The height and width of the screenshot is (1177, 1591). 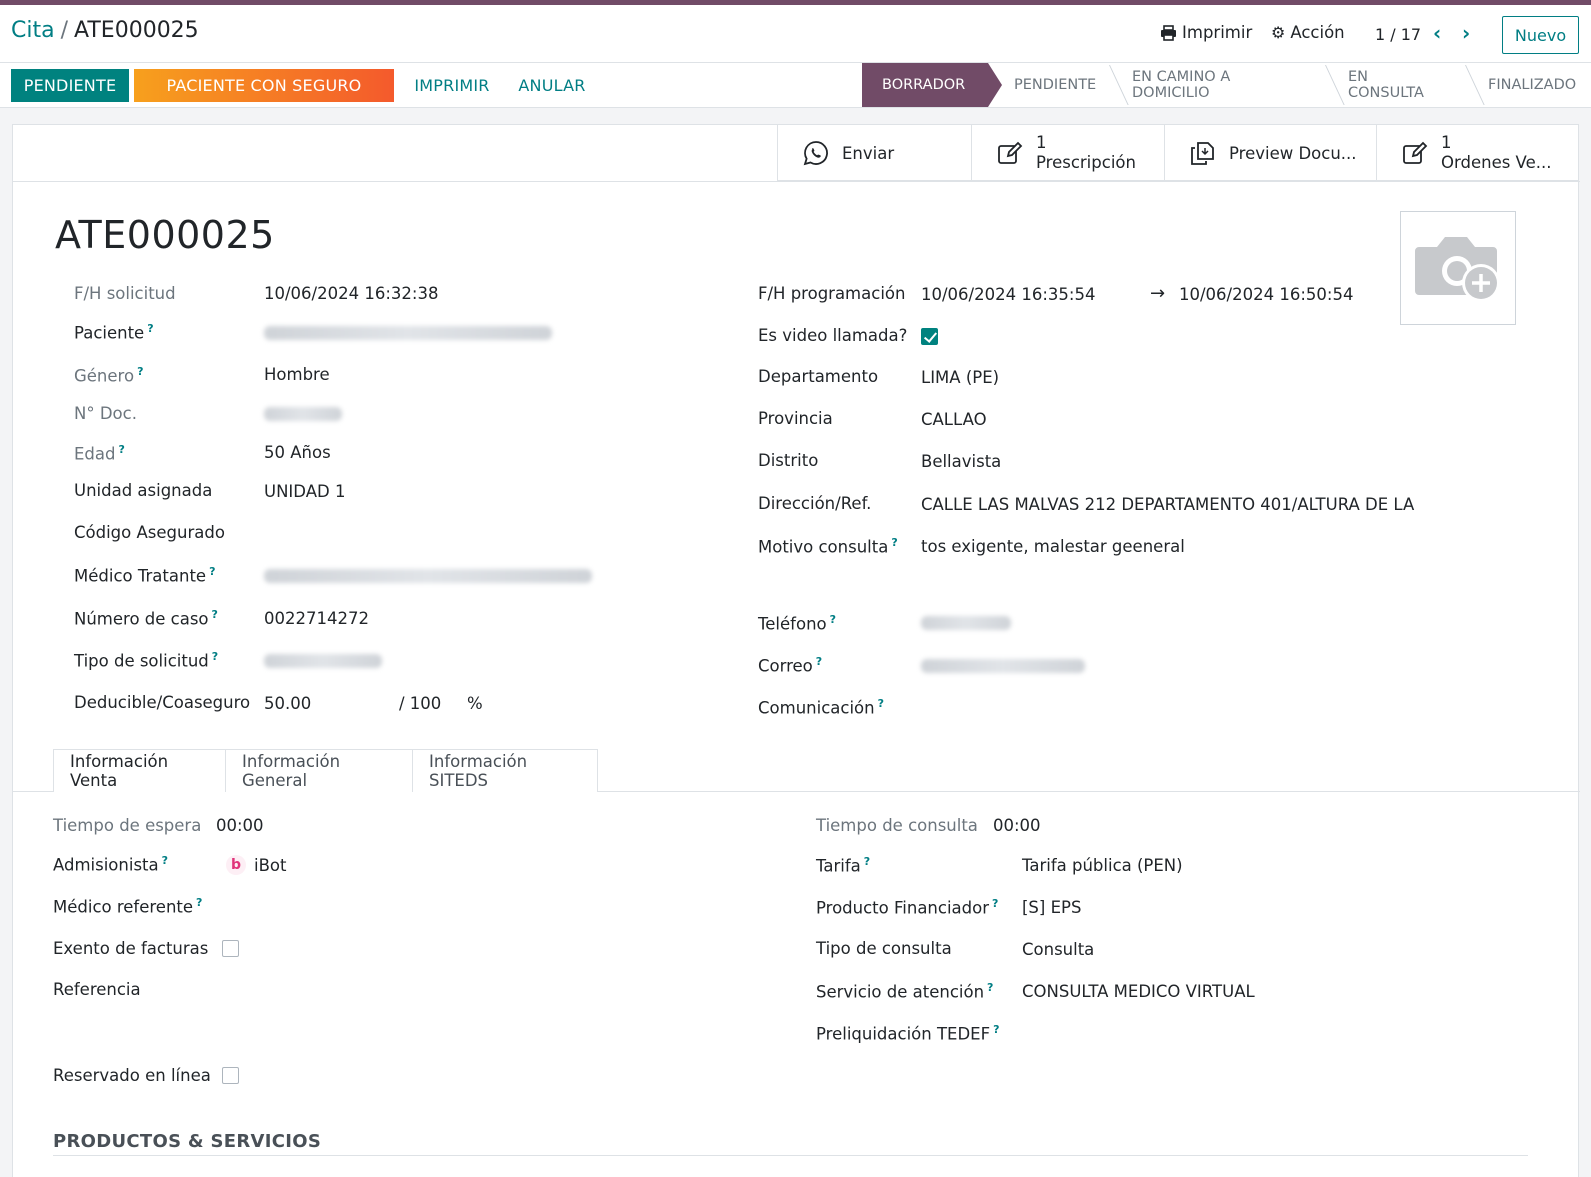 I want to click on video-llamada-label: Es video llamada?, so click(x=833, y=335).